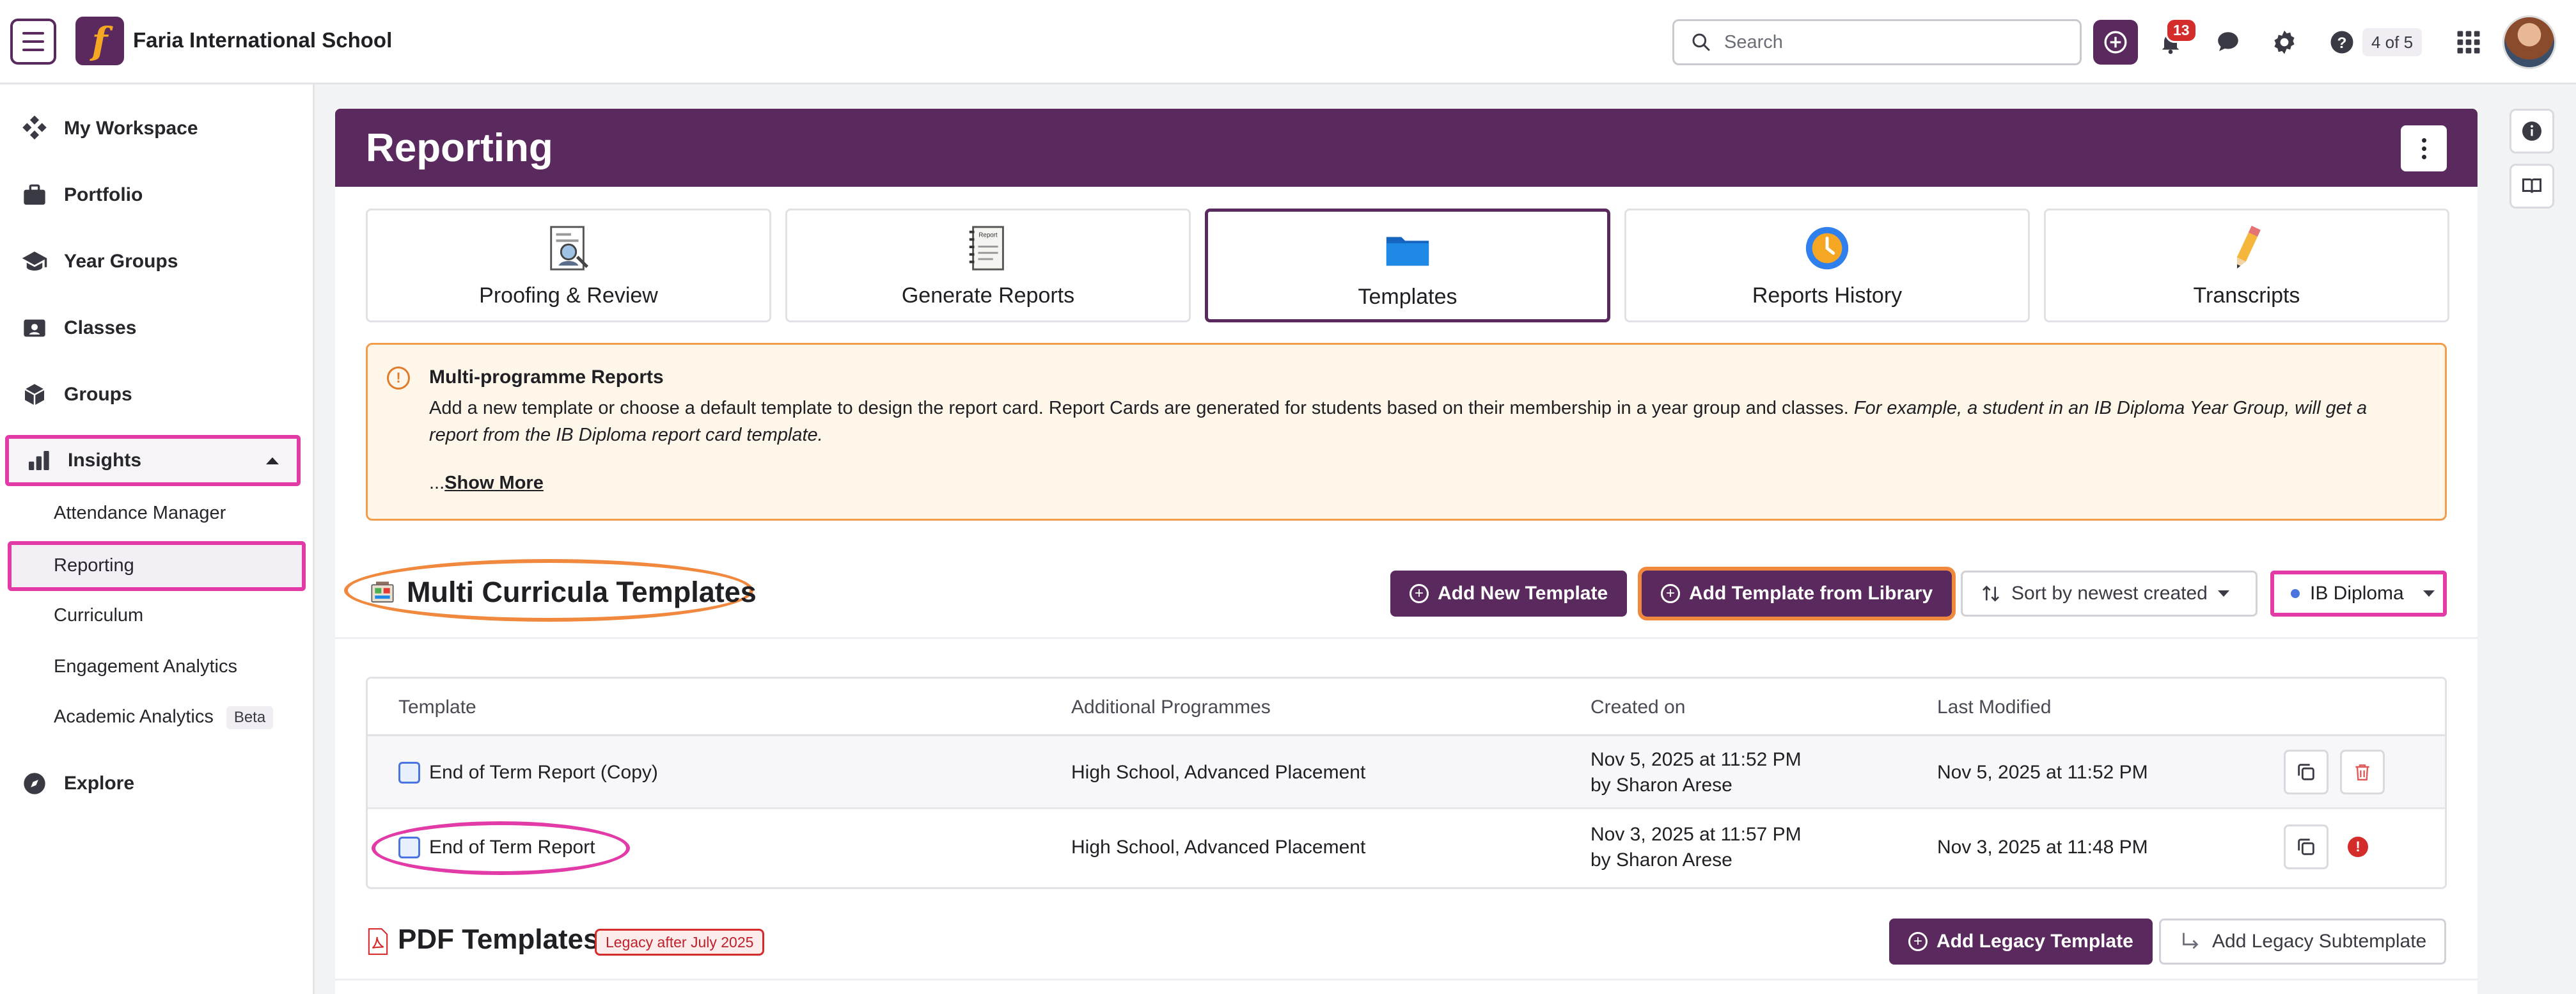  I want to click on tab-reports-history: Reports History, so click(1827, 265).